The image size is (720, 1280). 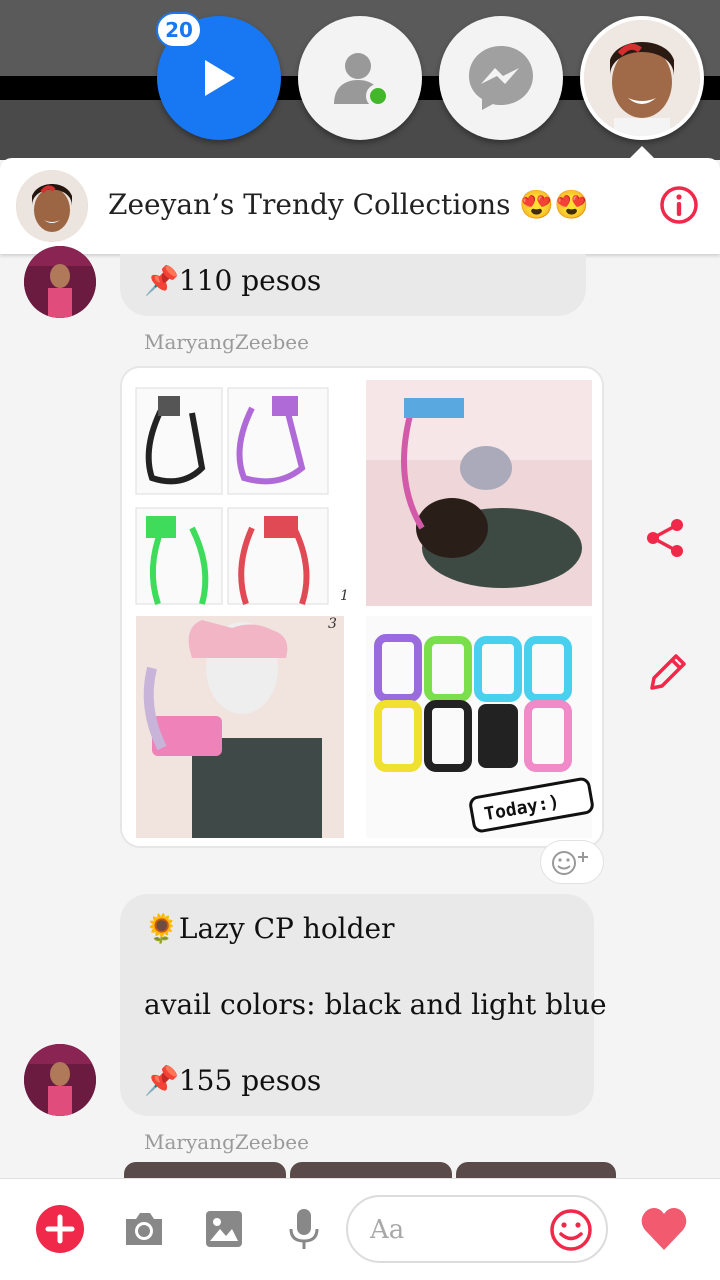 I want to click on add-reaction-button, so click(x=572, y=862).